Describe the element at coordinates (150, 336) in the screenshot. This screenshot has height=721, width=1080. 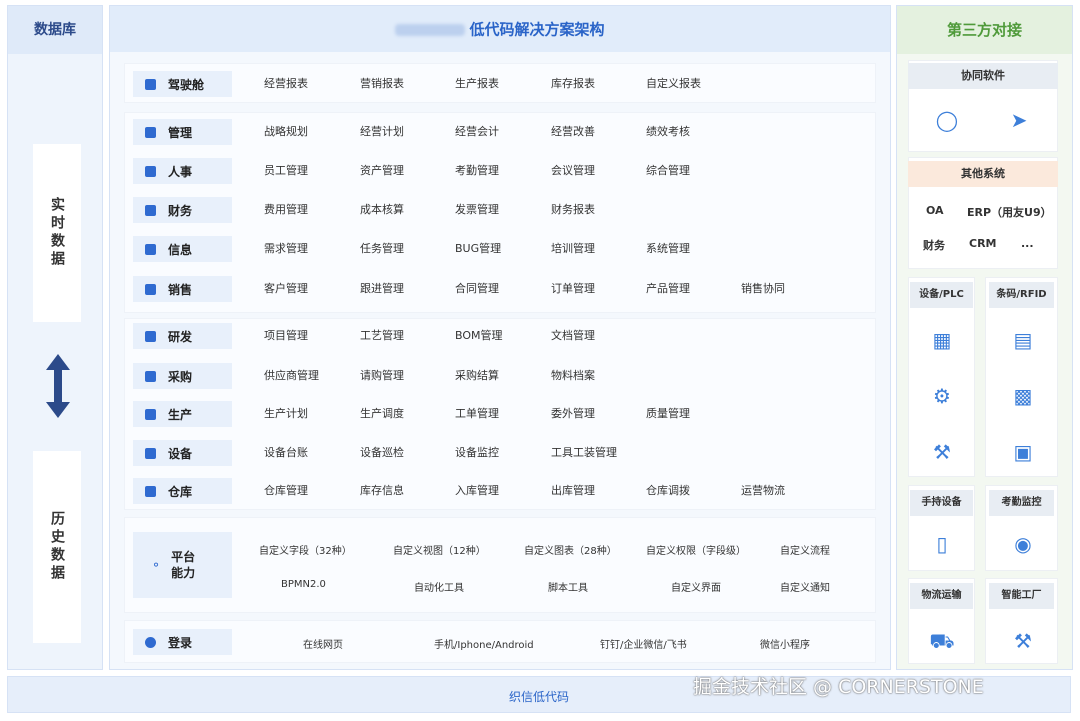
I see `rnd-icon` at that location.